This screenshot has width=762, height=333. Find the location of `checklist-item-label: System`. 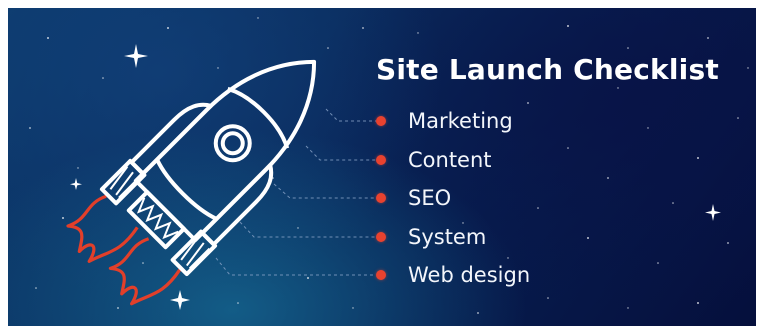

checklist-item-label: System is located at coordinates (447, 237).